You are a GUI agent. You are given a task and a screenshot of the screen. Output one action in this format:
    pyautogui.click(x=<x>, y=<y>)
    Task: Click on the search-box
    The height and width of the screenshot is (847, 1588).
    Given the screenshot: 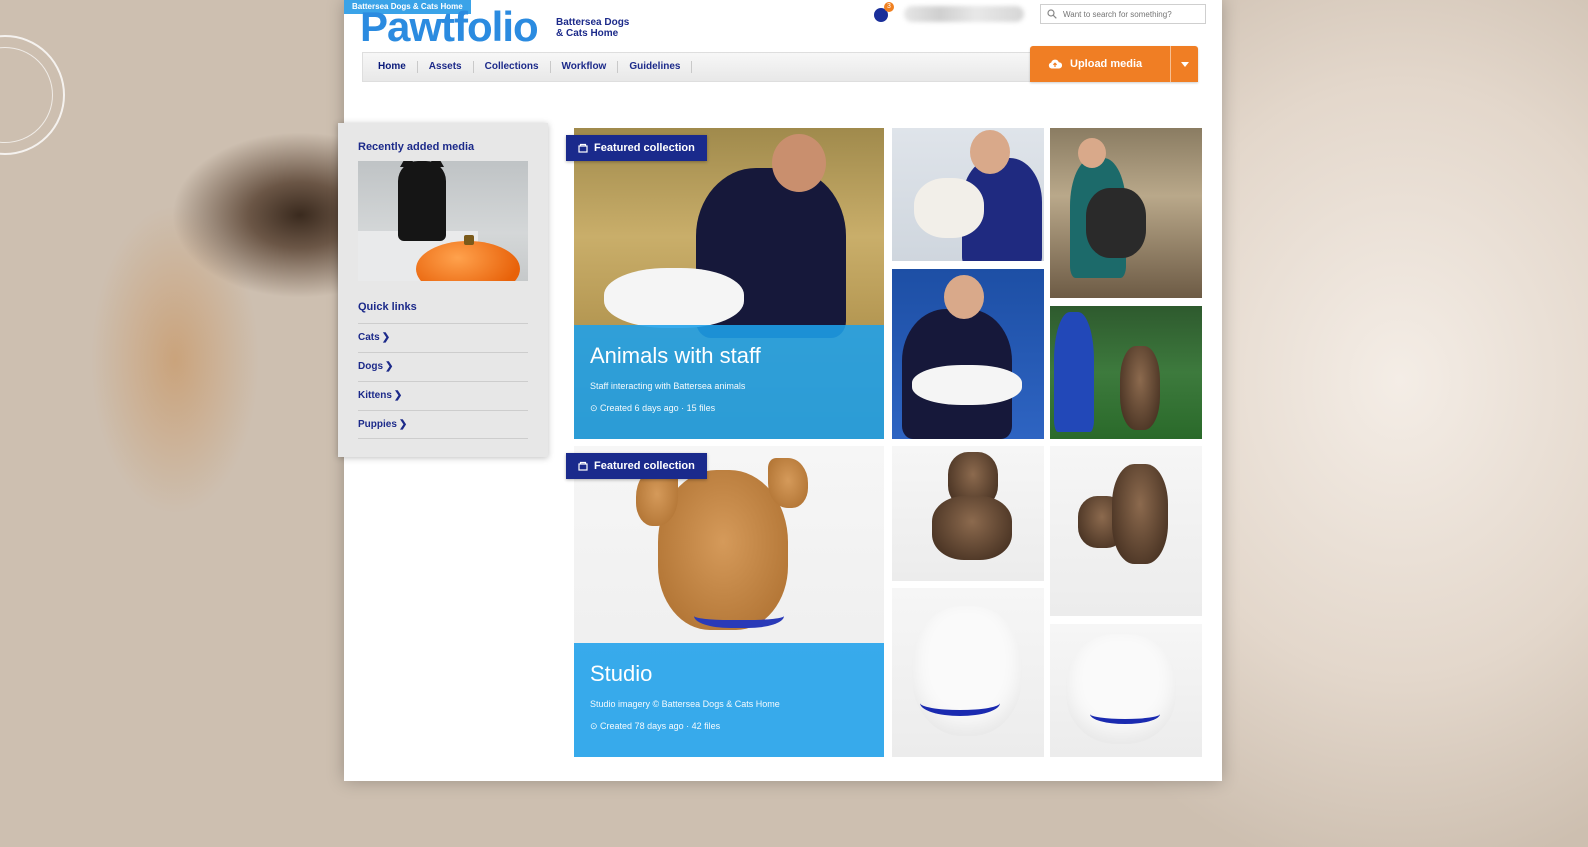 What is the action you would take?
    pyautogui.click(x=1123, y=14)
    